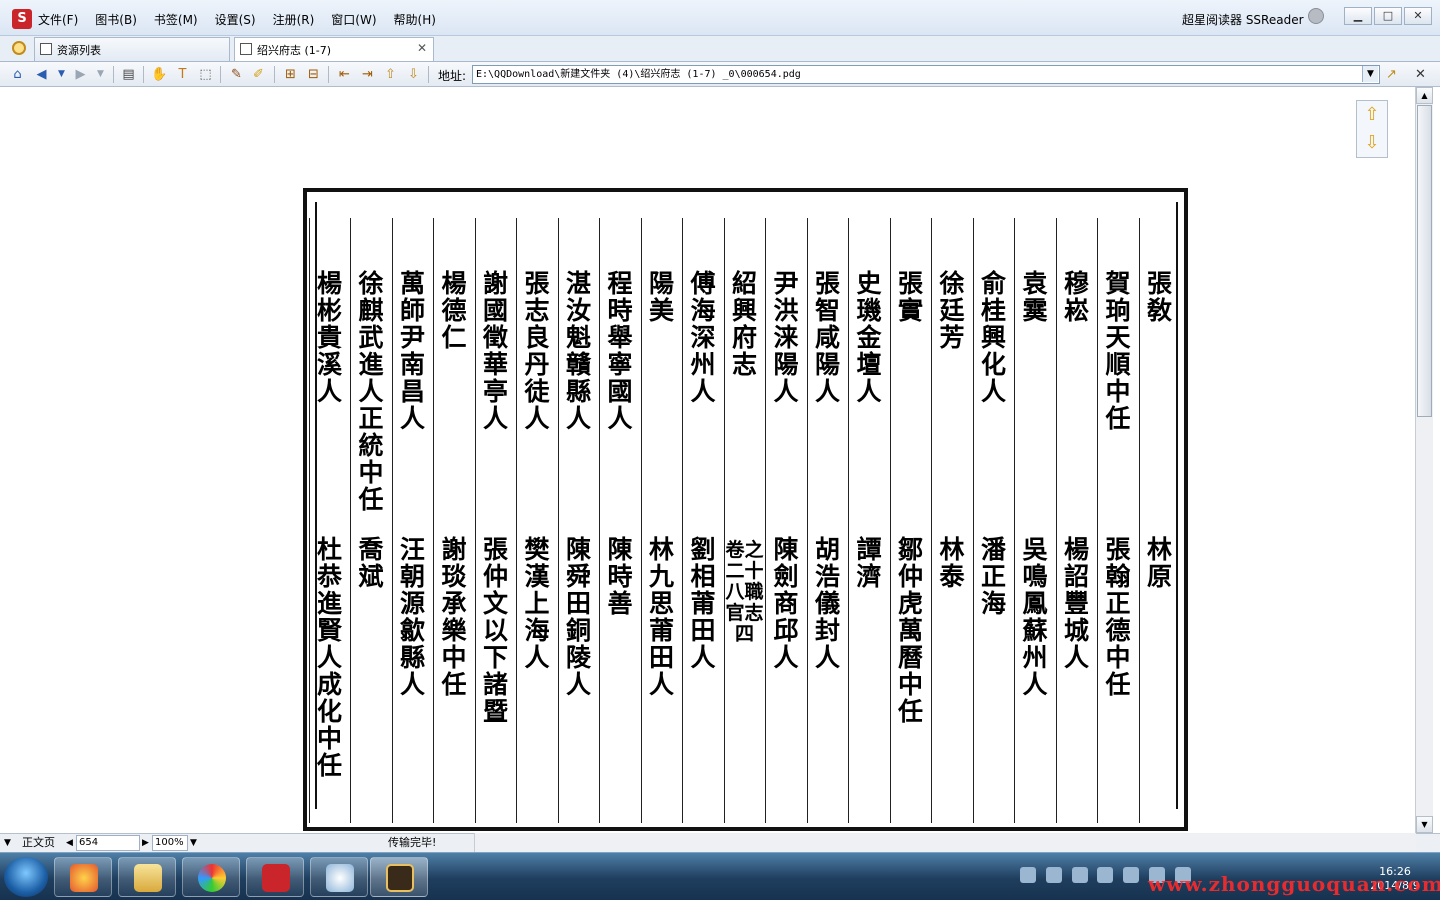 The width and height of the screenshot is (1440, 900). I want to click on network-icon, so click(1079, 875).